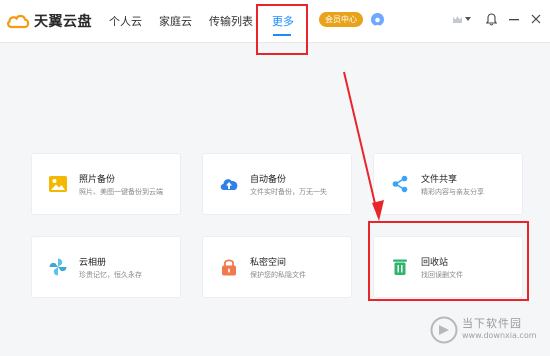 The image size is (550, 356). I want to click on watermark-url: www.downxia.com, so click(499, 335).